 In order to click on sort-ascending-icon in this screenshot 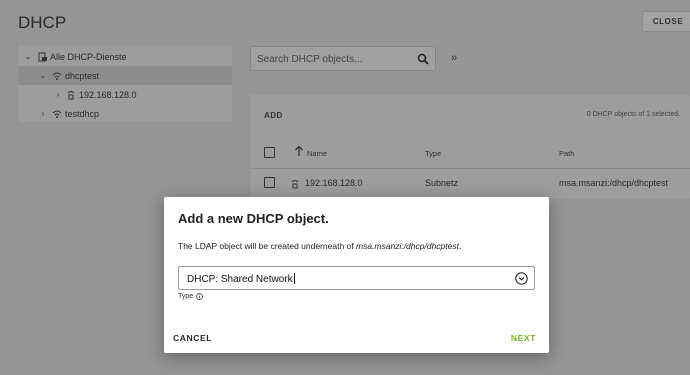, I will do `click(299, 151)`.